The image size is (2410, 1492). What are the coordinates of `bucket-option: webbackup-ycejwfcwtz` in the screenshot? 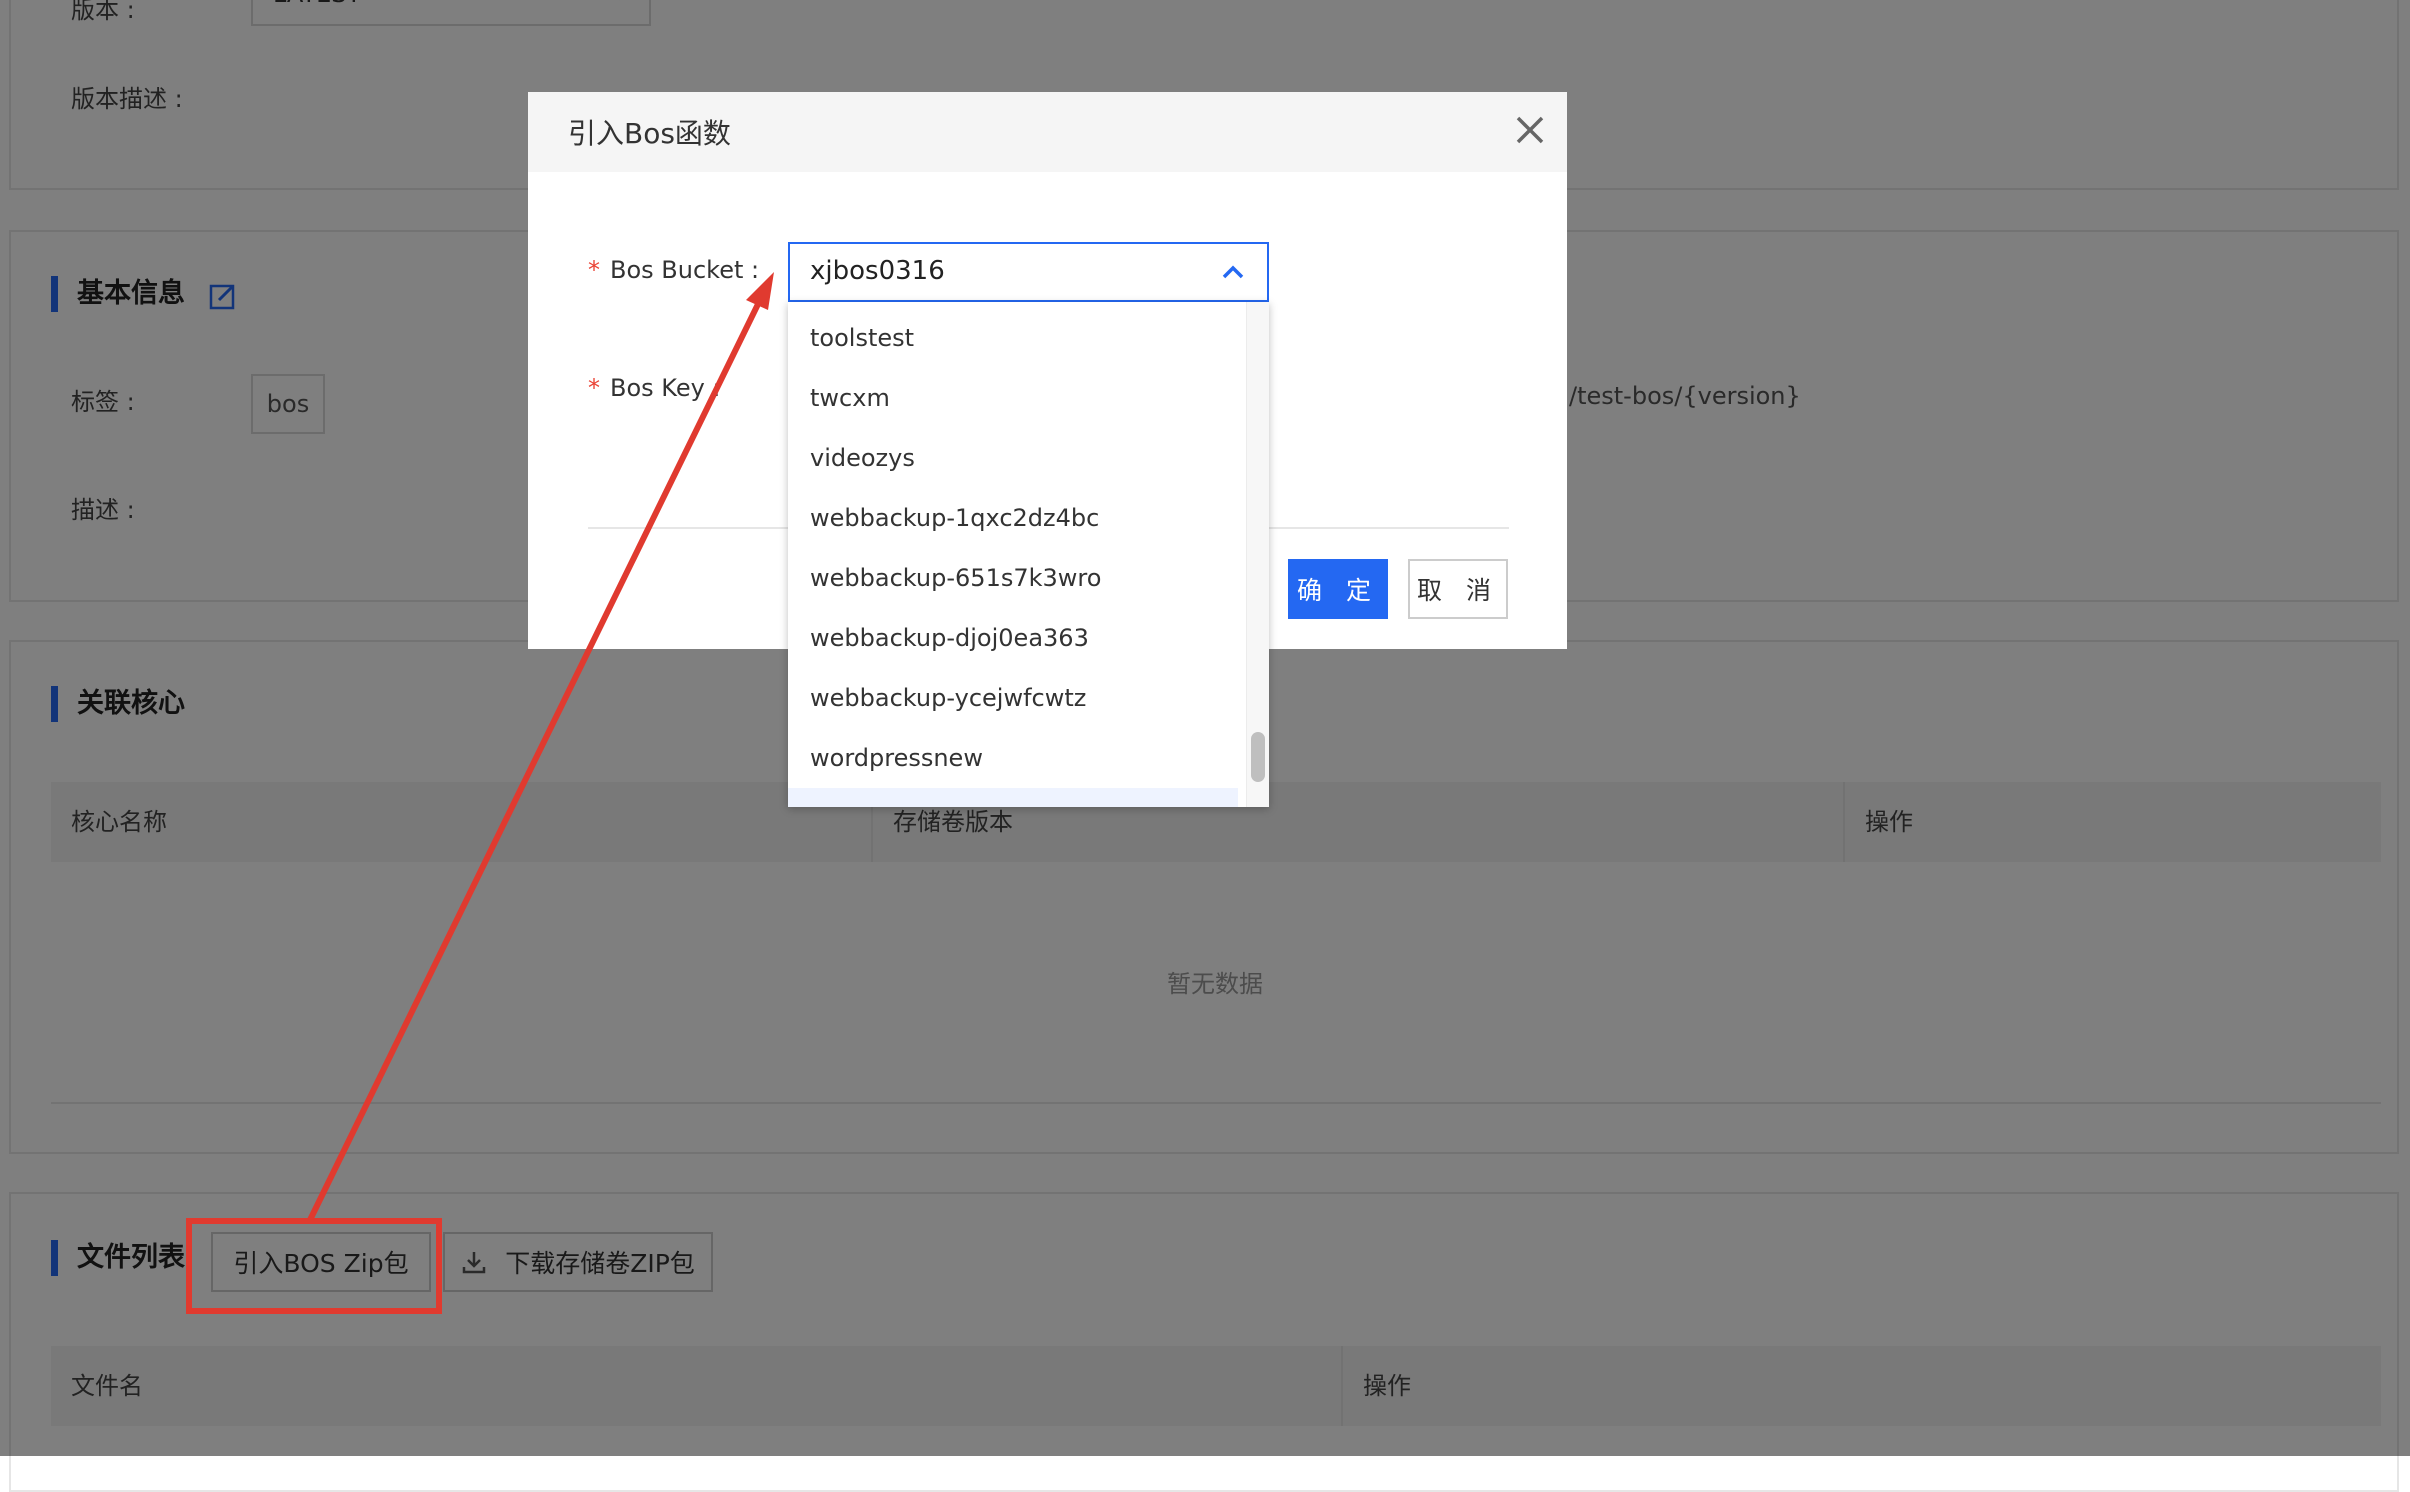 It's located at (1013, 698).